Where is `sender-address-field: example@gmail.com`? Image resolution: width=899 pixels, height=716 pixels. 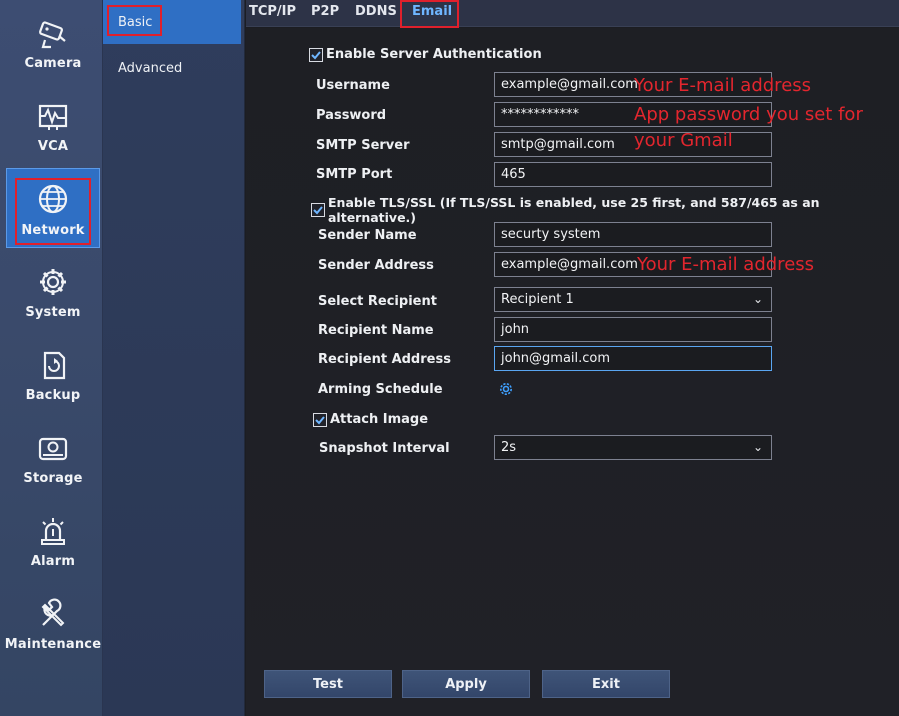 sender-address-field: example@gmail.com is located at coordinates (633, 264).